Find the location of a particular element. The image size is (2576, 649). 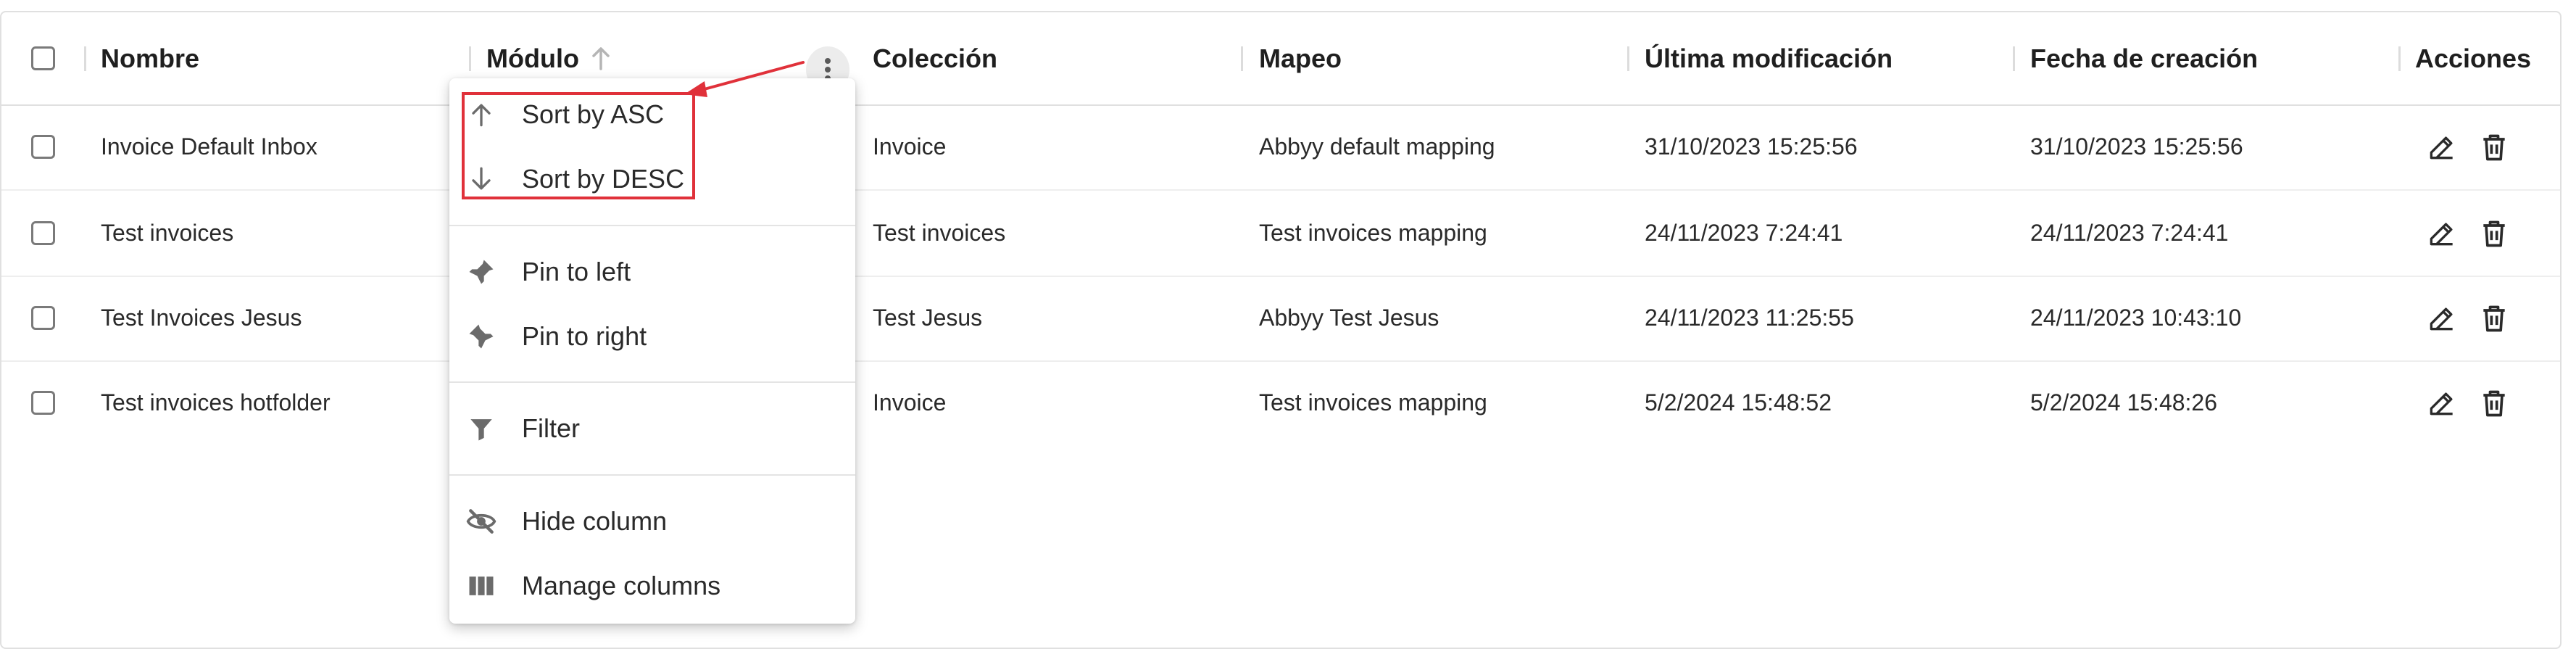

menu-item-pin-right: Pin to right is located at coordinates (652, 336).